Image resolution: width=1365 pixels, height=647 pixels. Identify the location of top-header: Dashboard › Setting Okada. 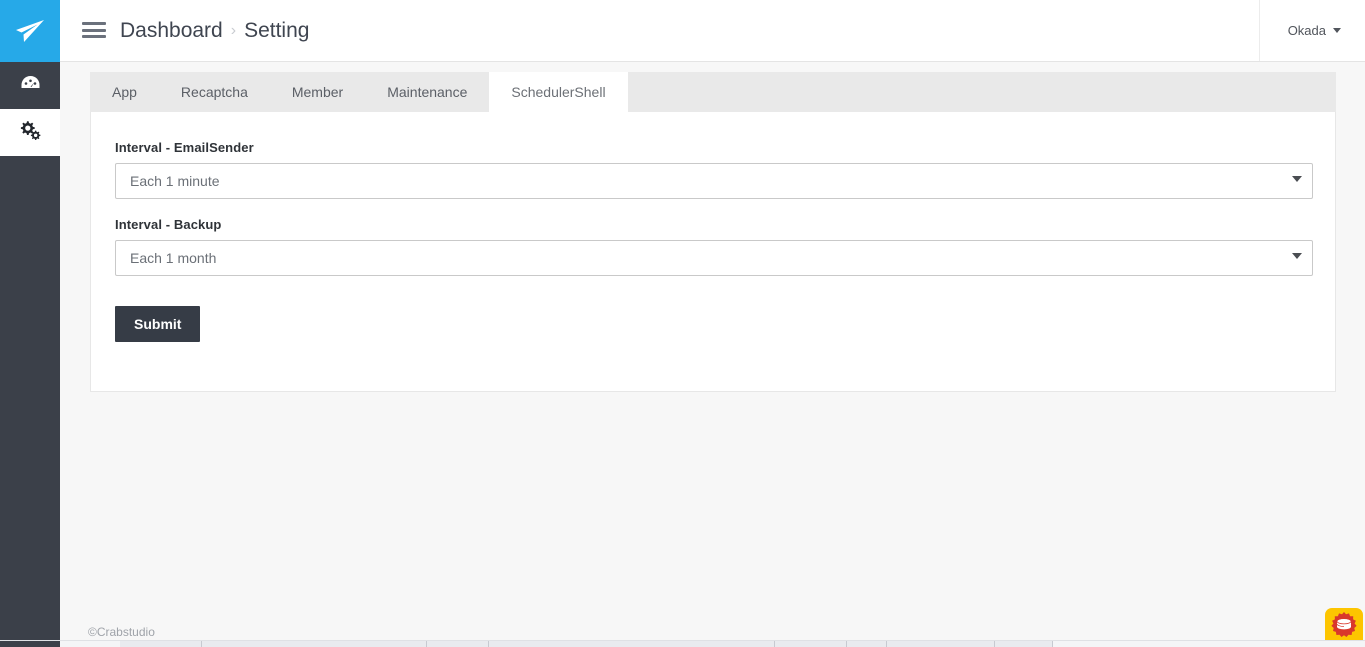
(712, 31).